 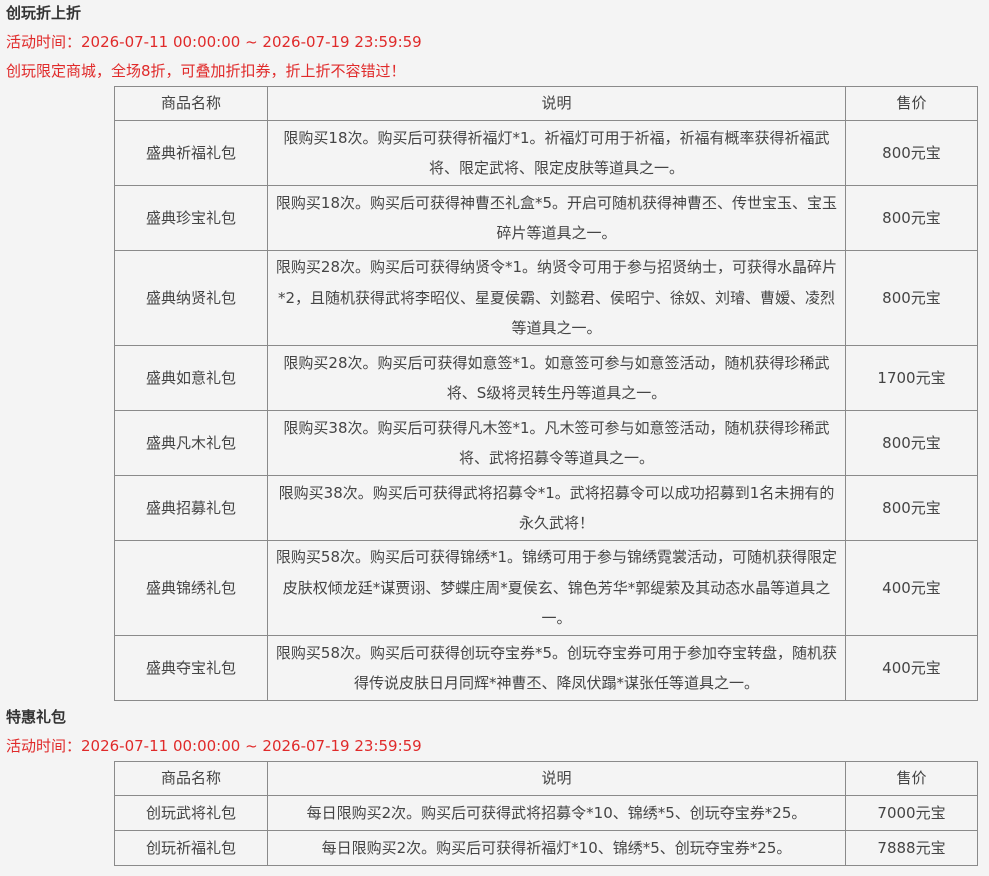 What do you see at coordinates (191, 588) in the screenshot?
I see `item-name: 盛典锦绣礼包` at bounding box center [191, 588].